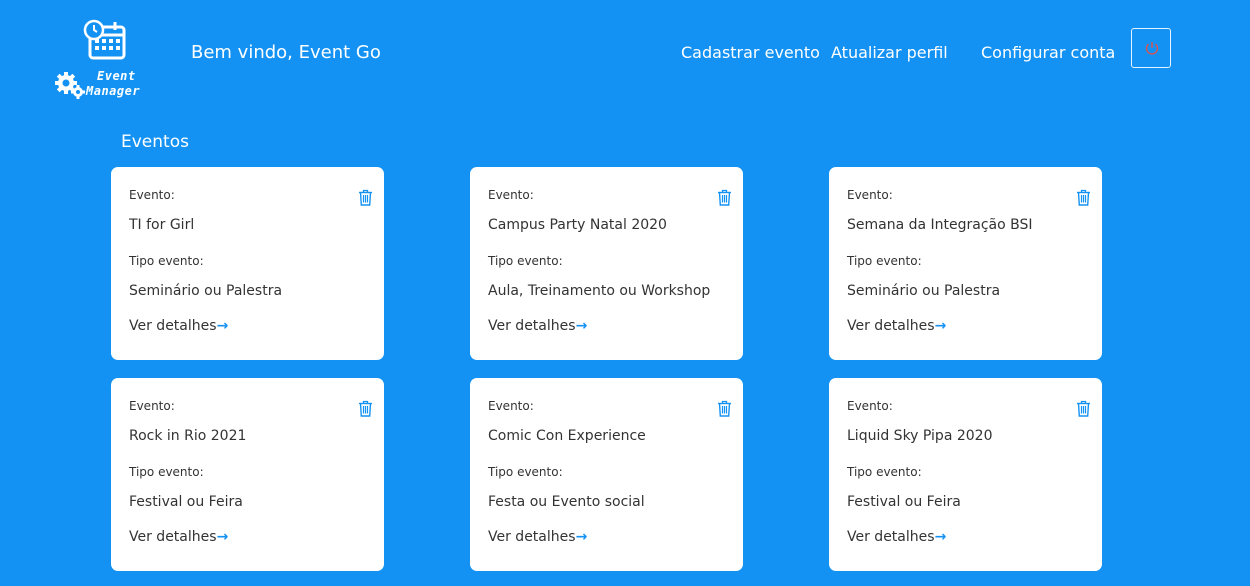  What do you see at coordinates (155, 142) in the screenshot?
I see `section-title: Eventos` at bounding box center [155, 142].